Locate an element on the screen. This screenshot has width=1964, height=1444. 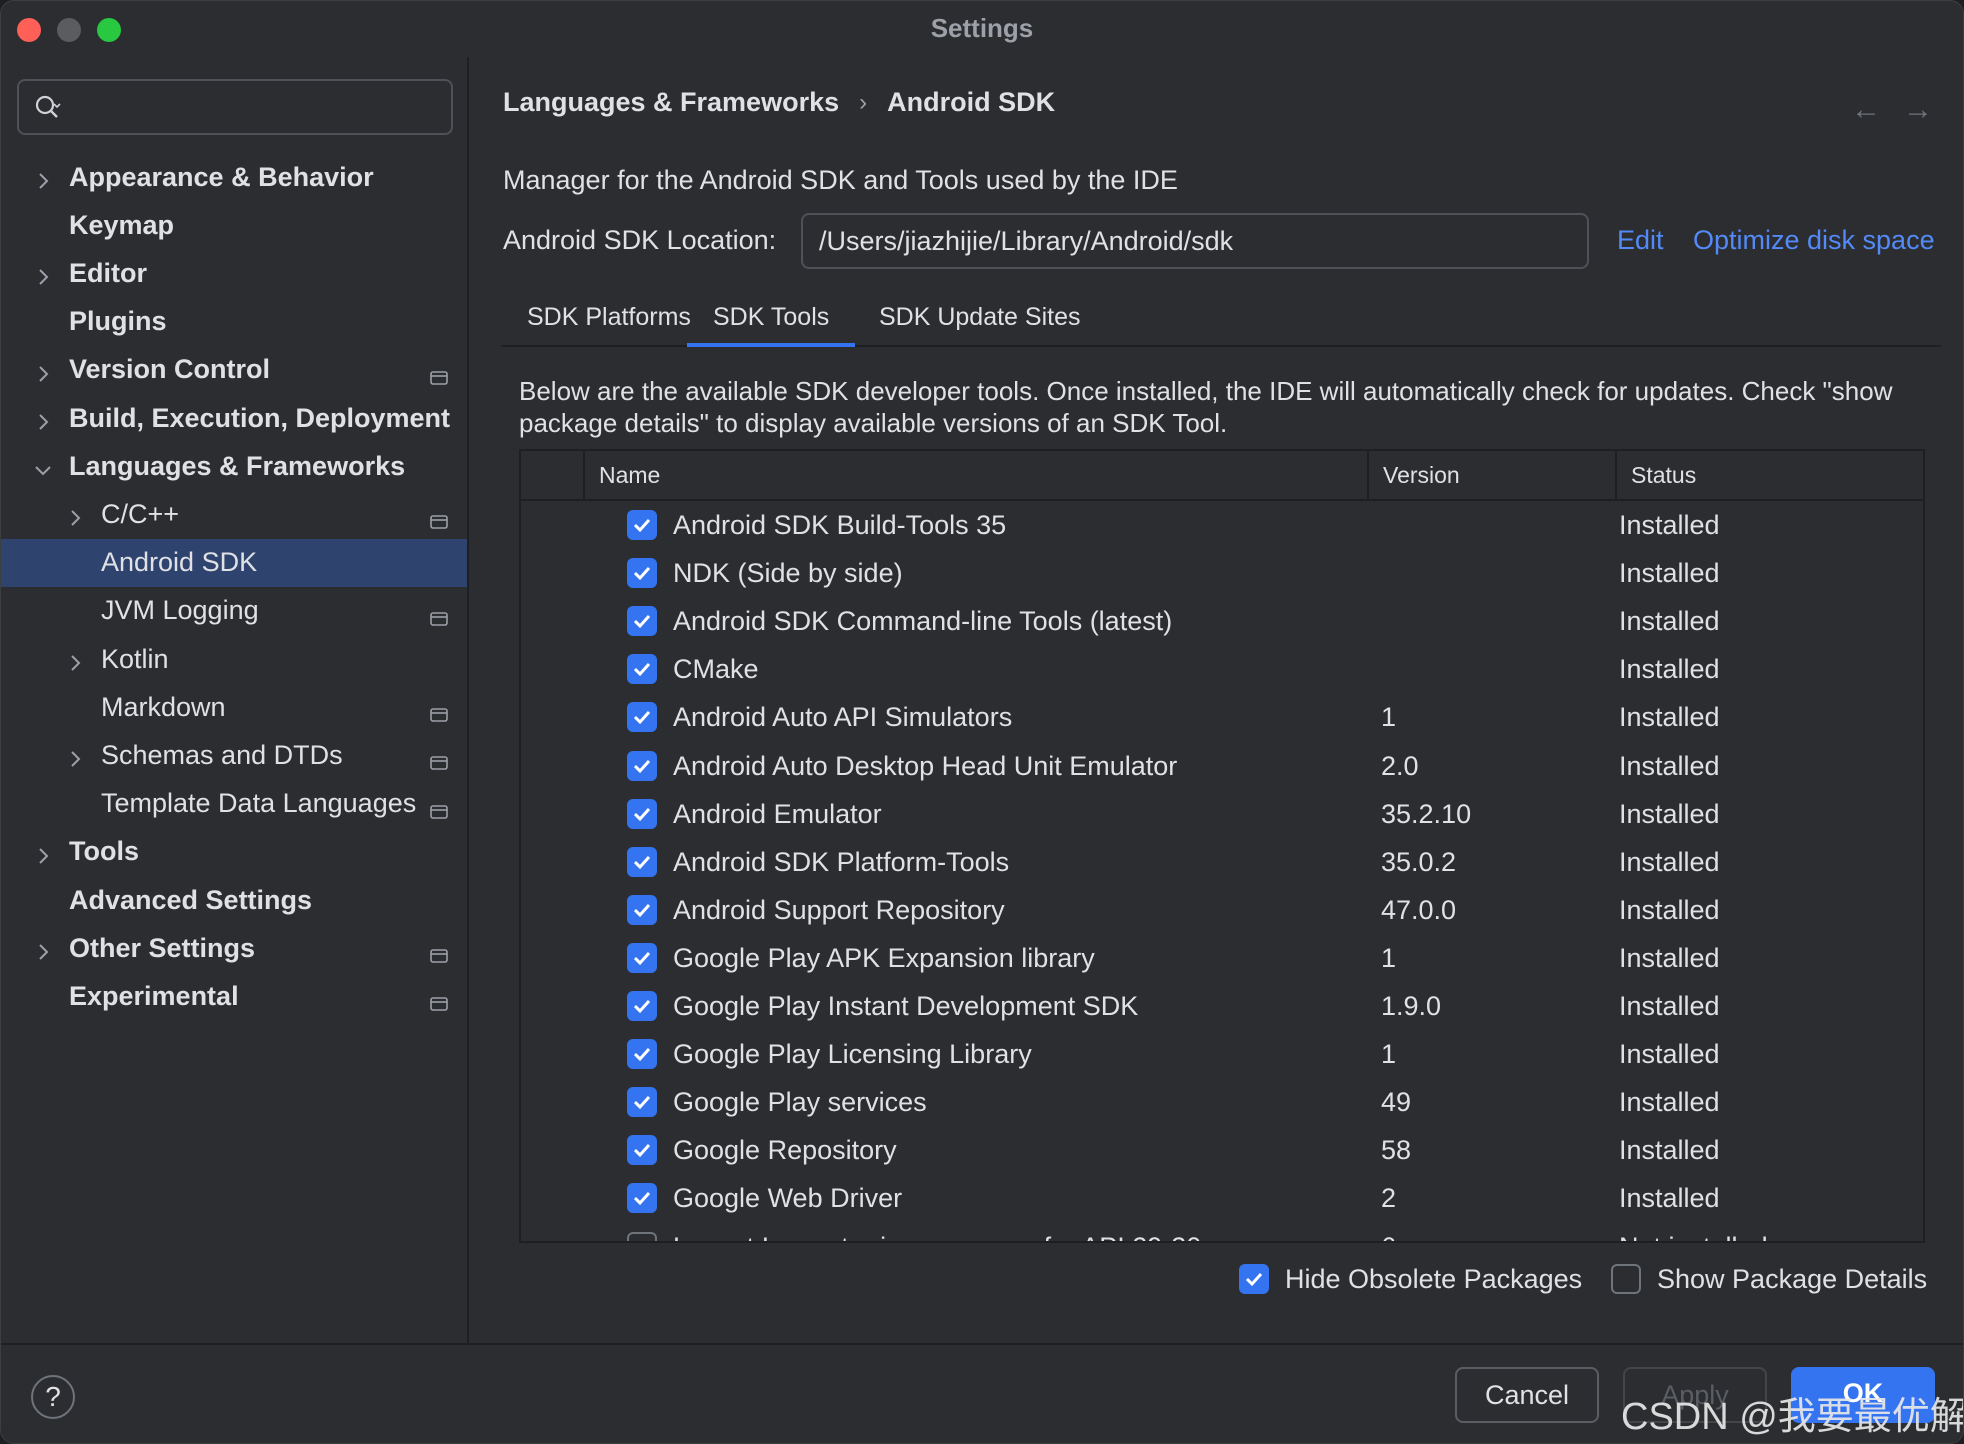
table-row: Google Play Licensing Library 1 Installed is located at coordinates (1222, 1054).